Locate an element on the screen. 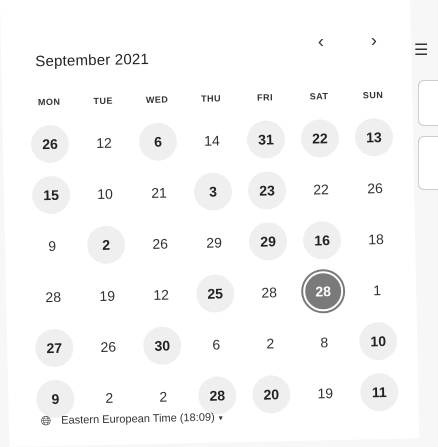  day-number: 13 is located at coordinates (374, 137).